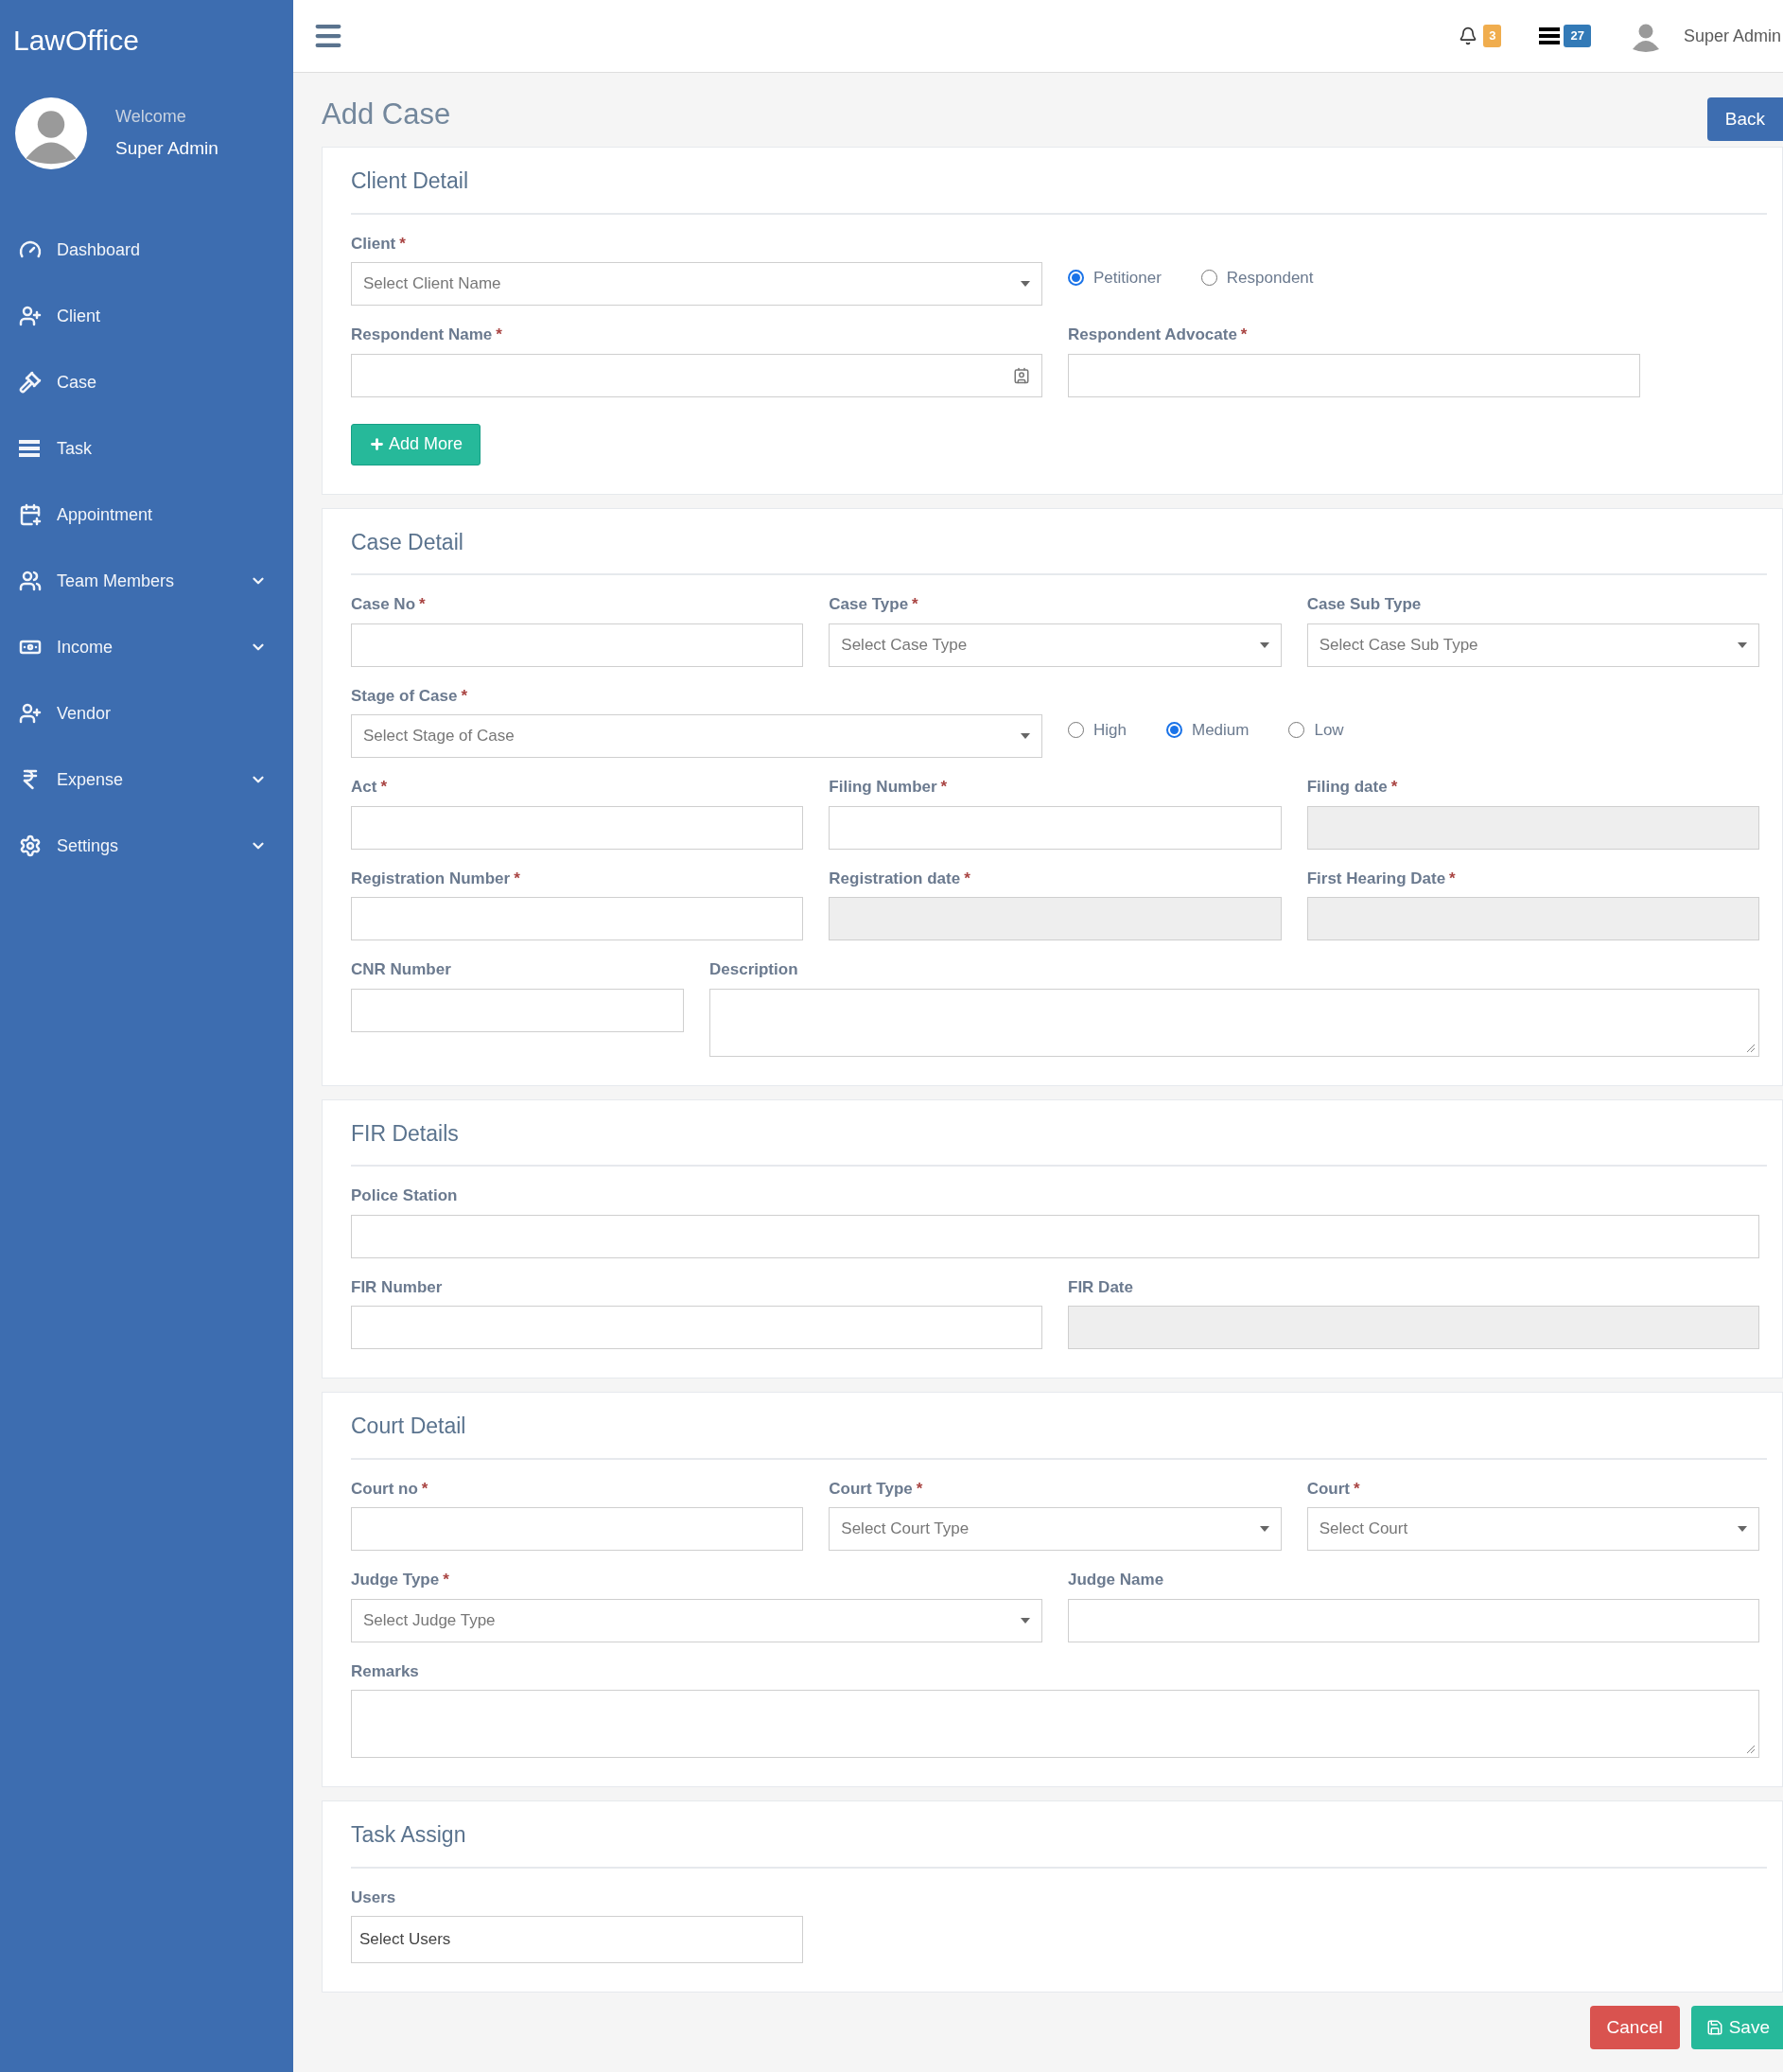 This screenshot has width=1783, height=2072. What do you see at coordinates (385, 1671) in the screenshot?
I see `field-label: Remarks` at bounding box center [385, 1671].